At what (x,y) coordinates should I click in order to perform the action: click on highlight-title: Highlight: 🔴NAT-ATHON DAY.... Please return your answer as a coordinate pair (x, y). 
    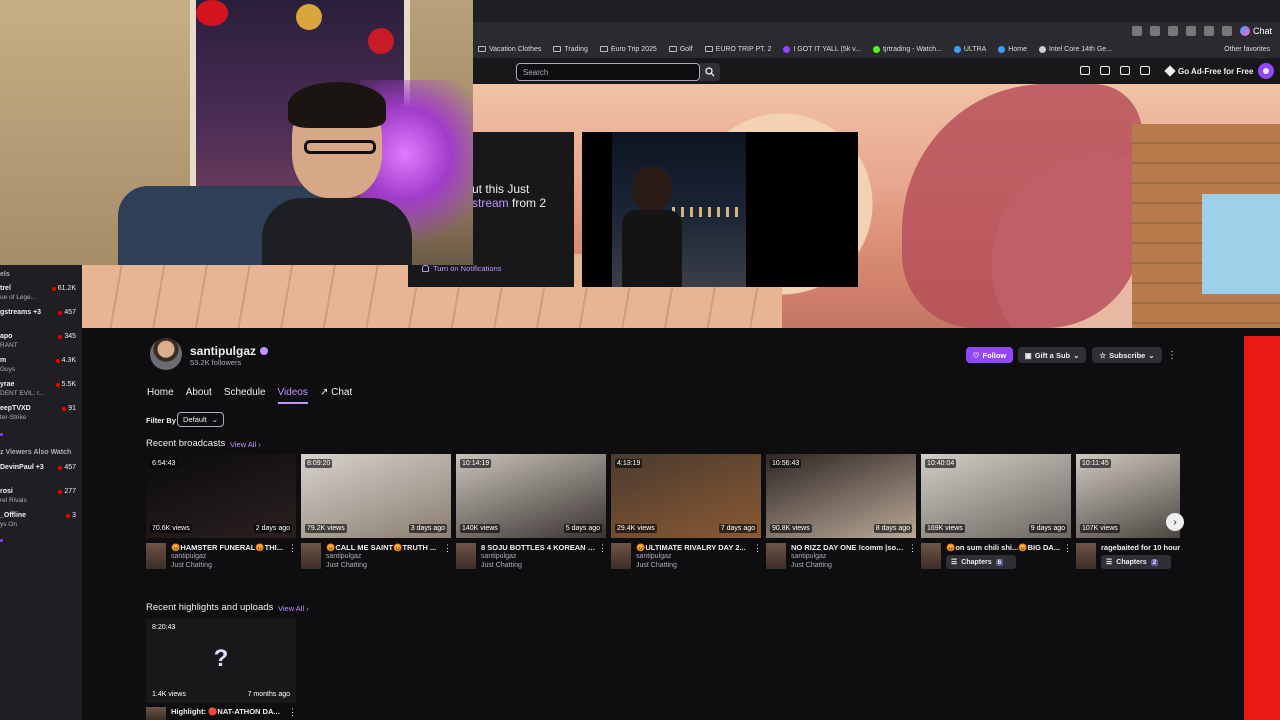
    Looking at the image, I should click on (227, 711).